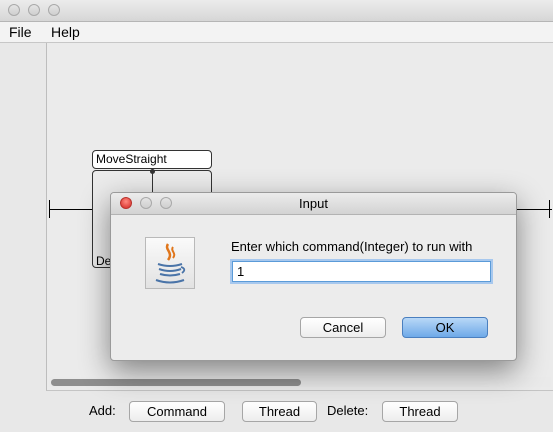  I want to click on dialog-prompt: Enter which command(Integer) to run with, so click(352, 246).